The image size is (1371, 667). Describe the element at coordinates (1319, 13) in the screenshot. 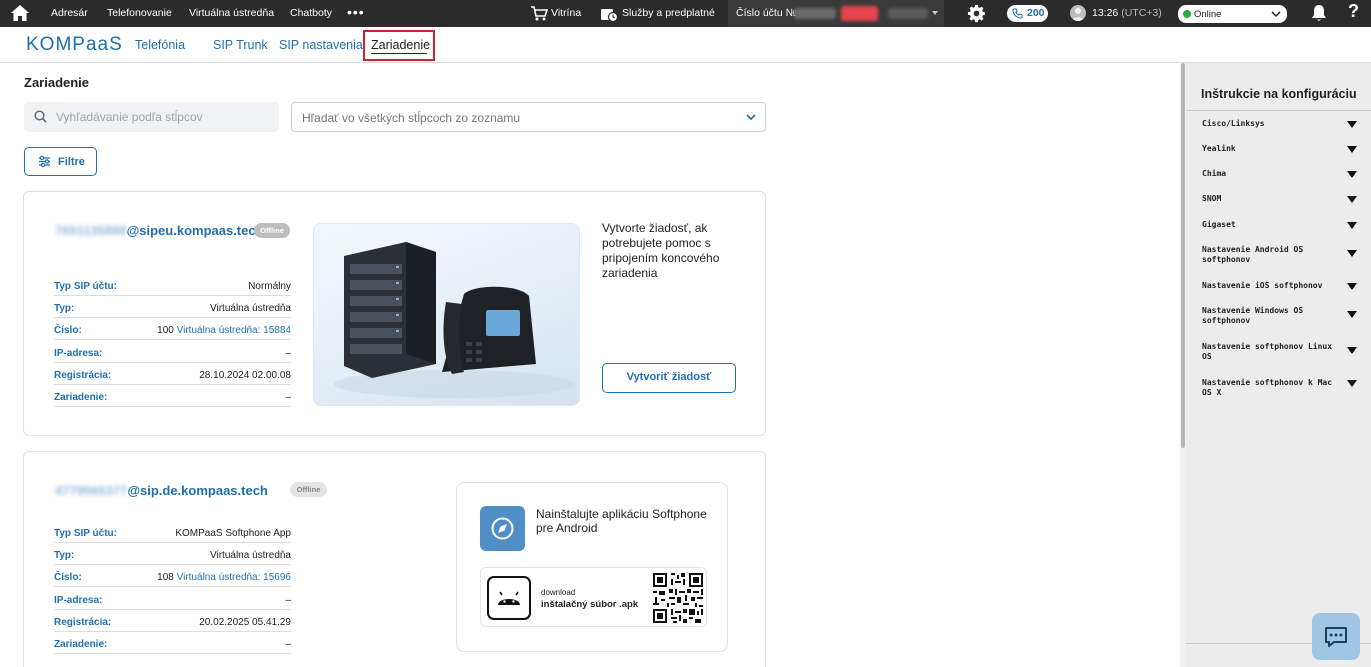

I see `bell-icon` at that location.